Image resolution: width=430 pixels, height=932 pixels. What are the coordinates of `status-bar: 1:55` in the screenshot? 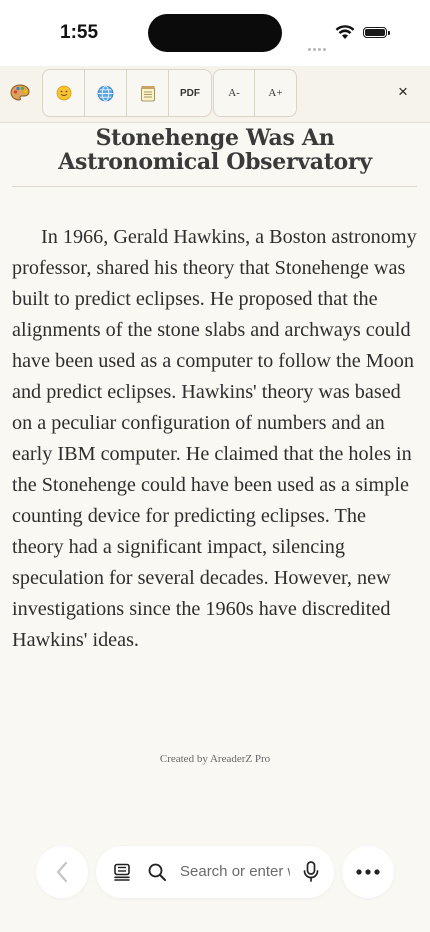 It's located at (215, 33).